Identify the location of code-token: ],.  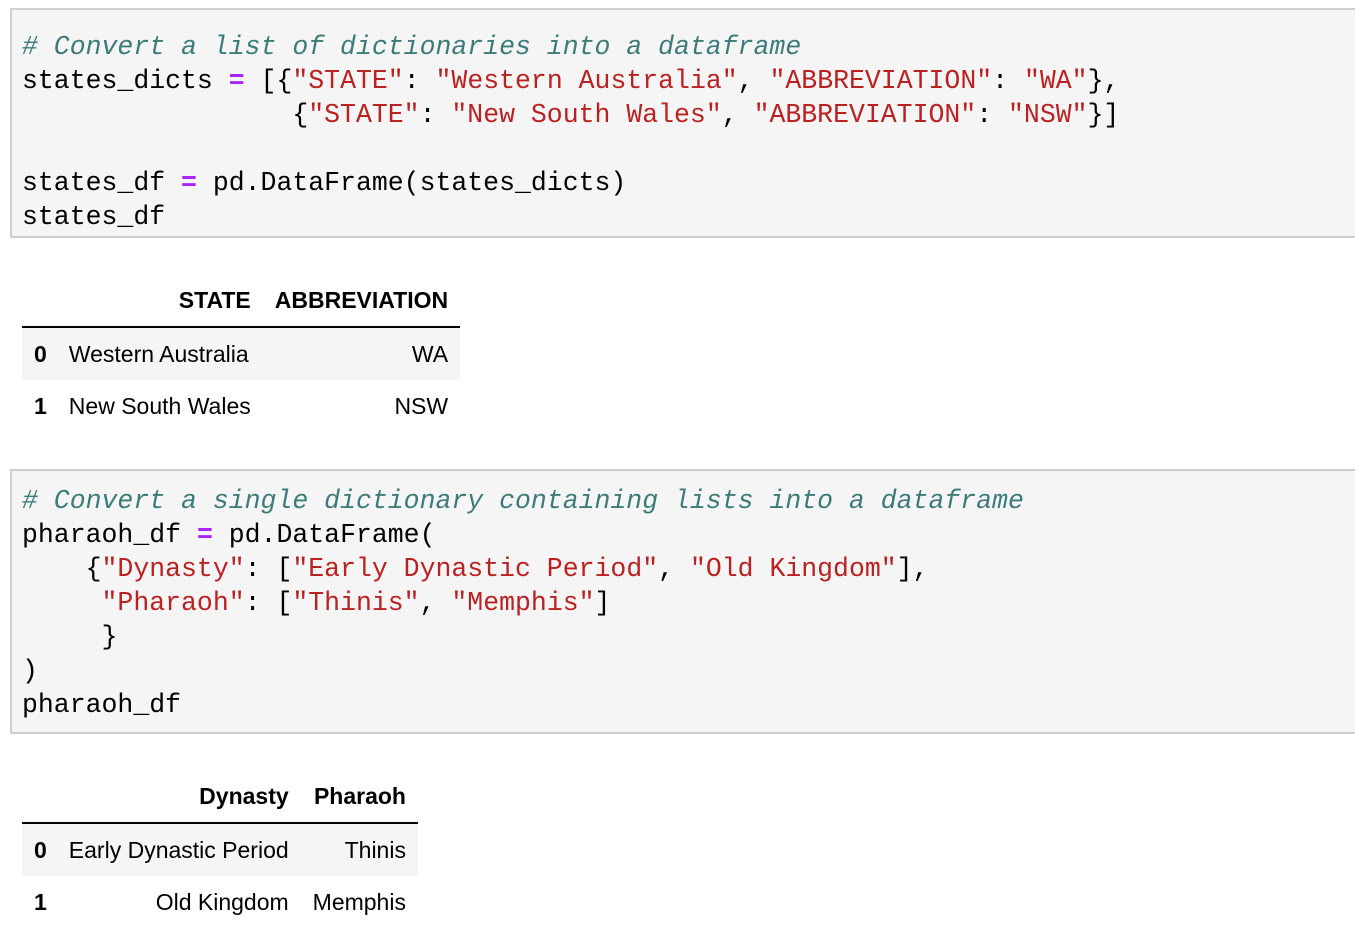
(912, 569).